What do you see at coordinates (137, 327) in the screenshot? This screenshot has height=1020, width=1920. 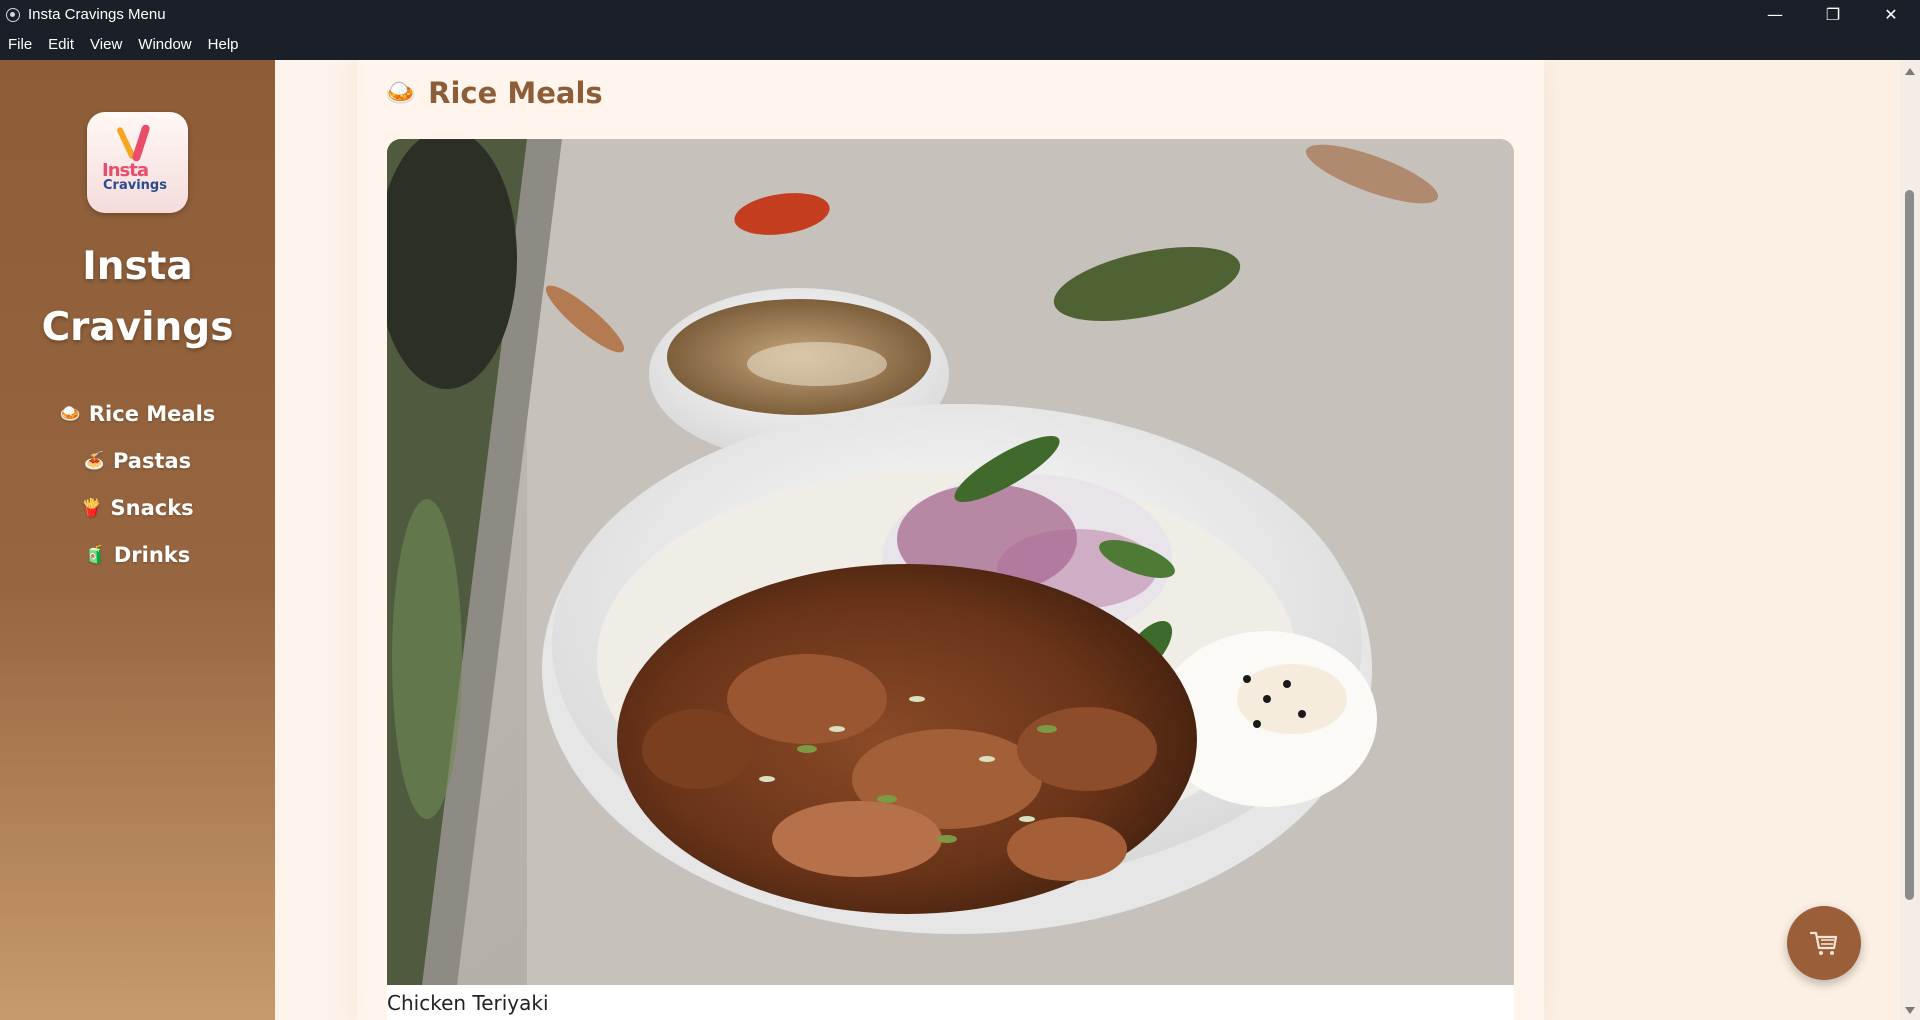 I see `brand-line-2: Cravings` at bounding box center [137, 327].